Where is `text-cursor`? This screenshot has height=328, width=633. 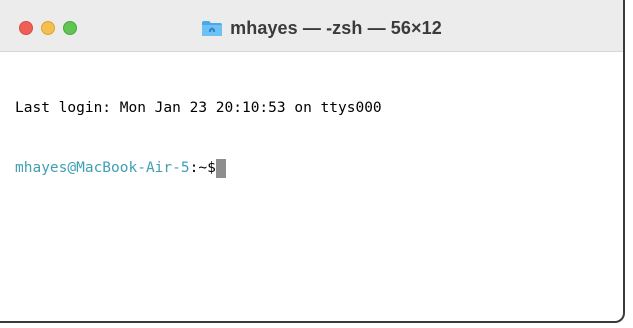 text-cursor is located at coordinates (220, 168).